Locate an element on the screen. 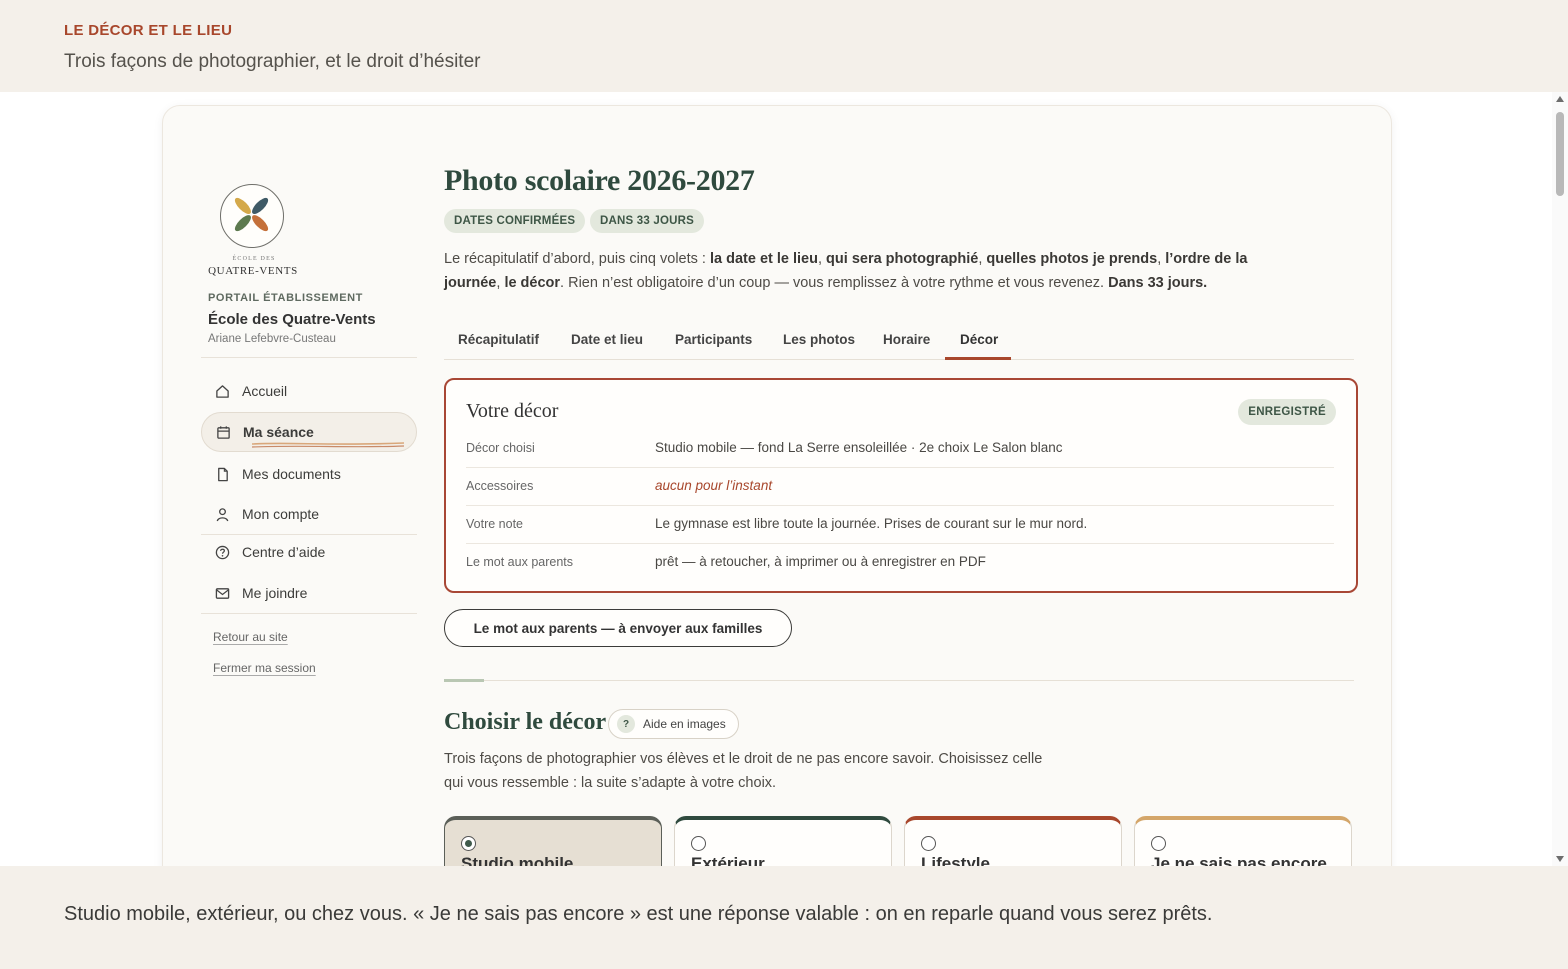 This screenshot has width=1568, height=969. summary-row-key: Le mot aux parents is located at coordinates (520, 562).